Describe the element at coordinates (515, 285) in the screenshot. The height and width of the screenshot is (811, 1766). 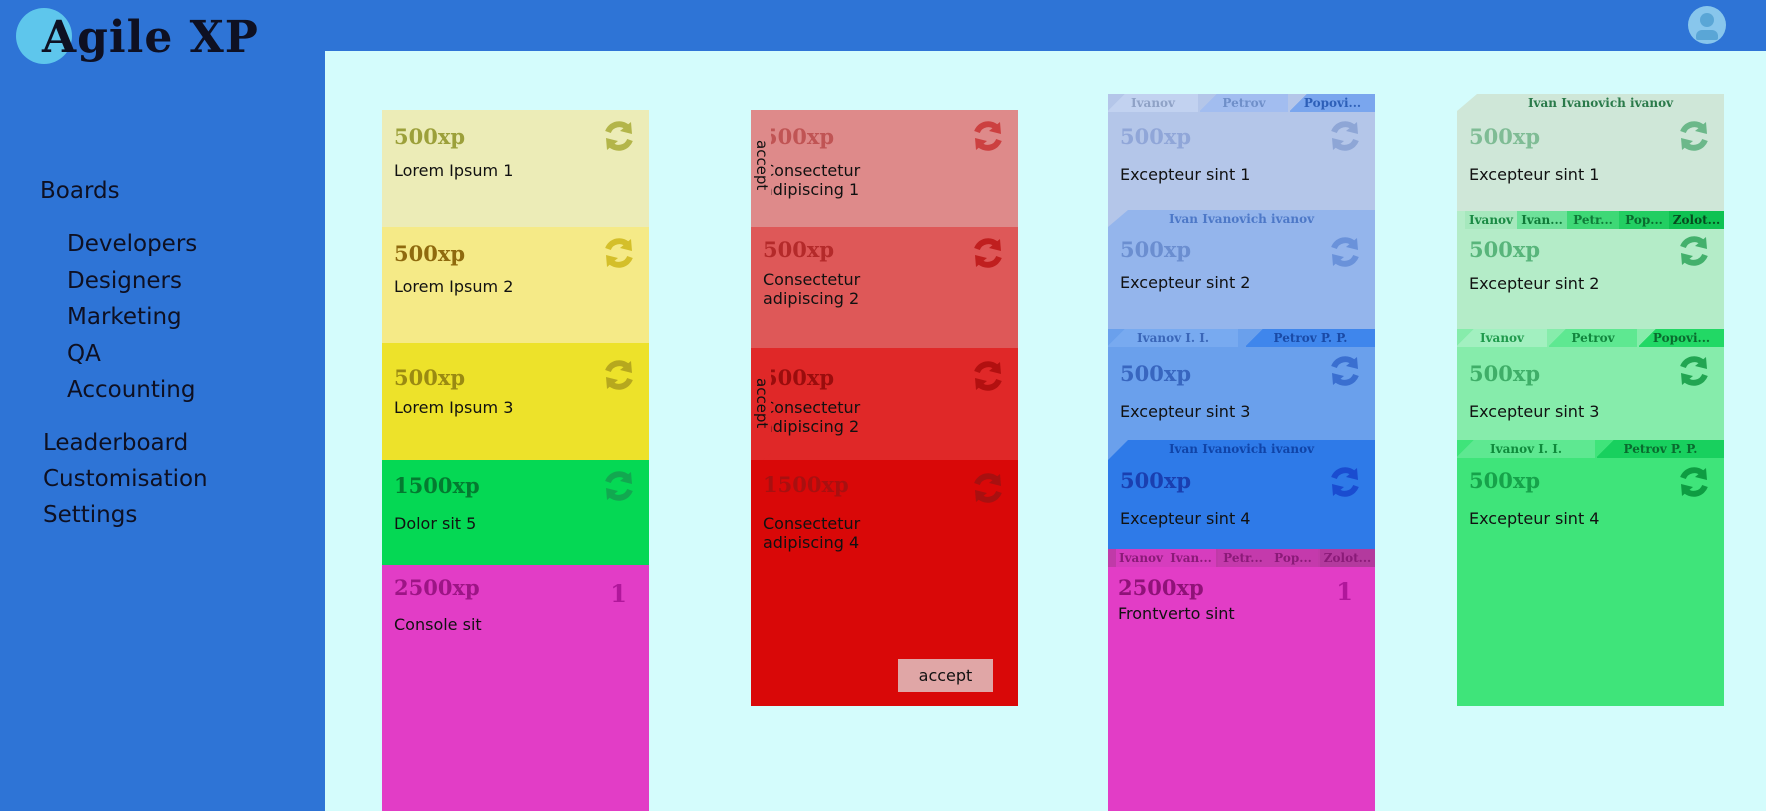
I see `task-card: 500xp Lorem Ipsum 2` at that location.